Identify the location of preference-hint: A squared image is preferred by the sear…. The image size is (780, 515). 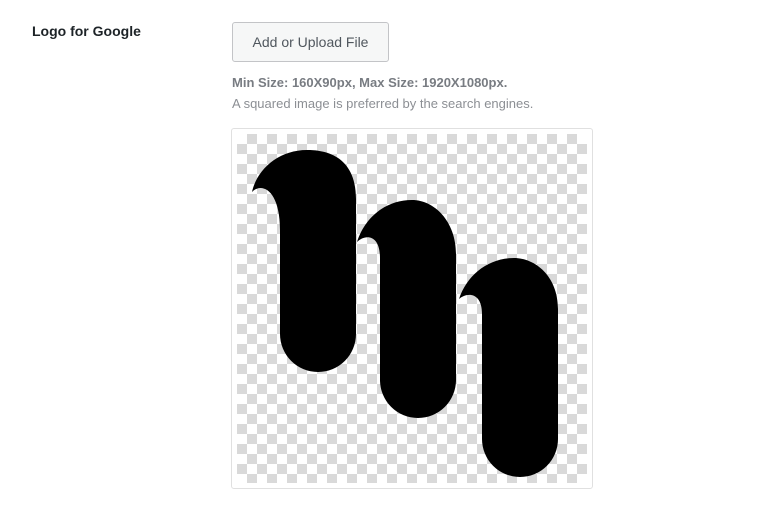
(383, 103).